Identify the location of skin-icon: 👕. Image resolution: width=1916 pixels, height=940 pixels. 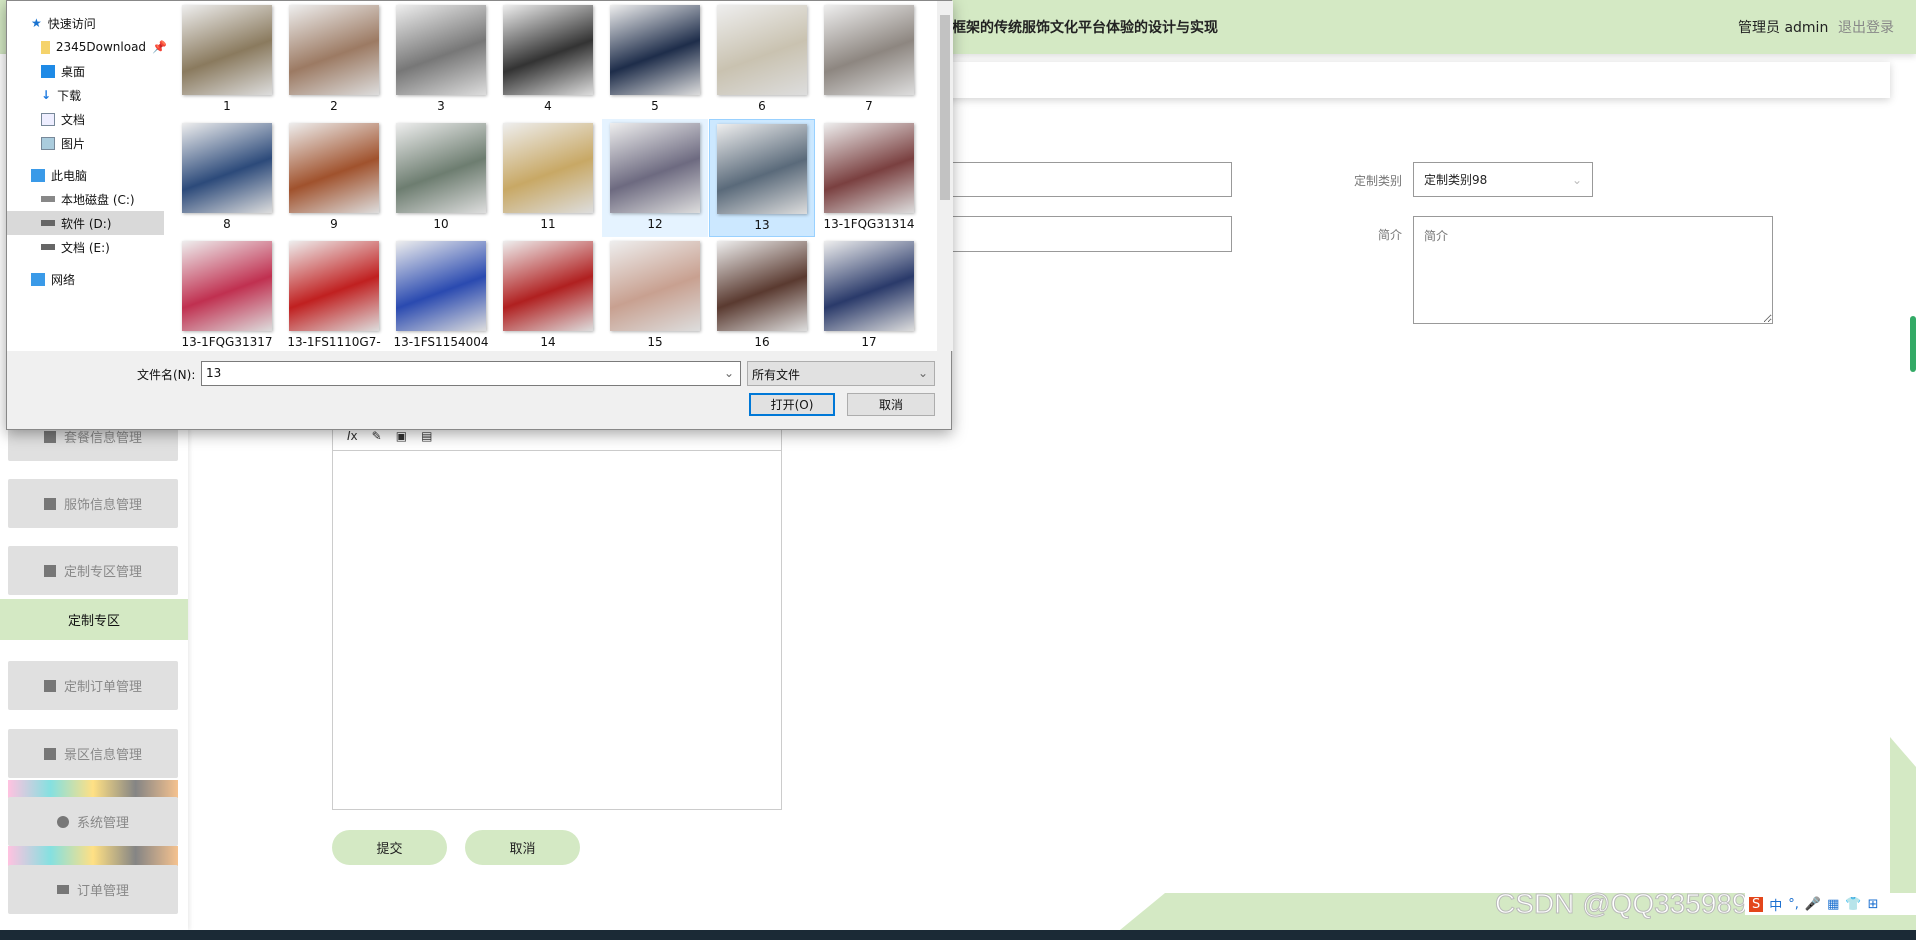
(1853, 904).